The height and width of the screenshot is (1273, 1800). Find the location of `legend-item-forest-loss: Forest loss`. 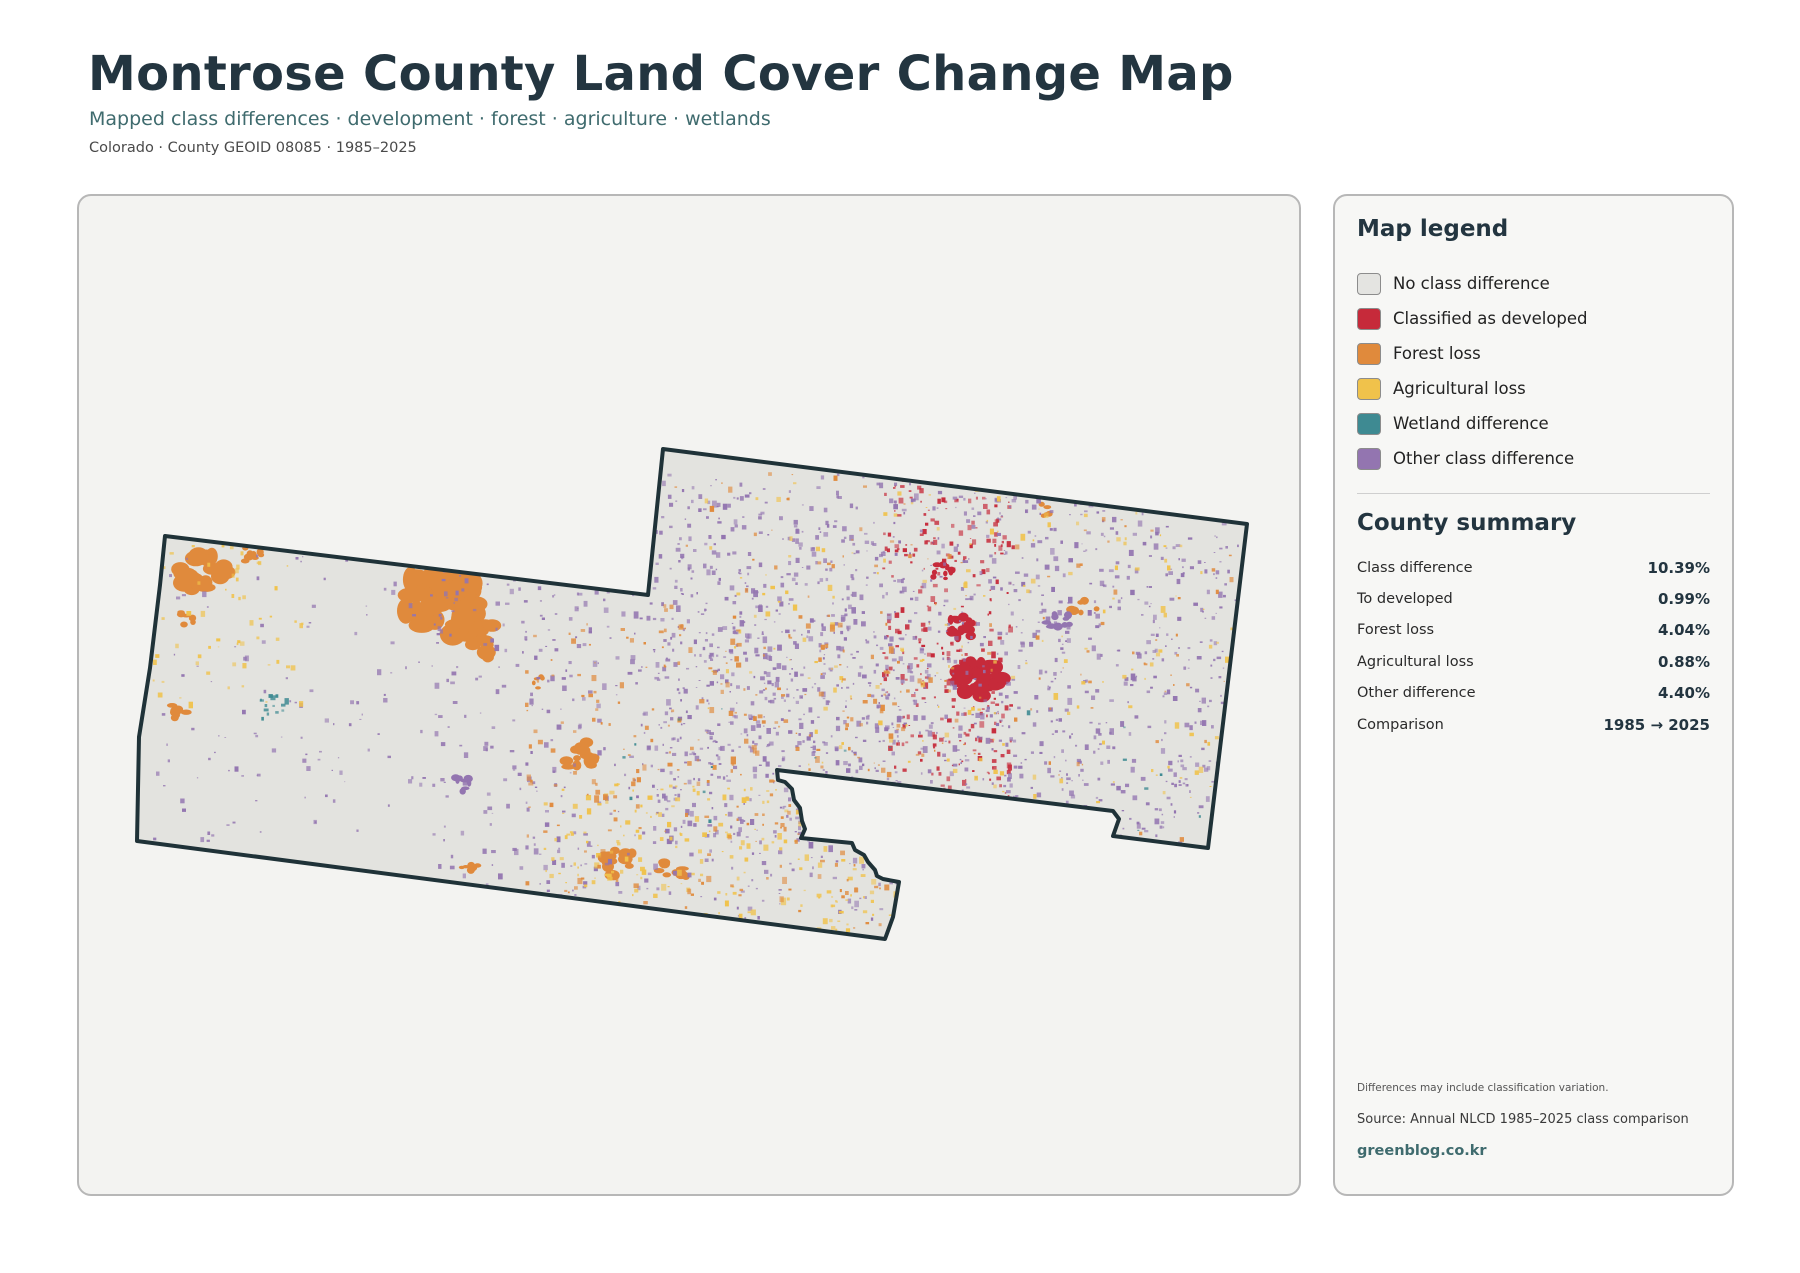

legend-item-forest-loss: Forest loss is located at coordinates (1472, 353).